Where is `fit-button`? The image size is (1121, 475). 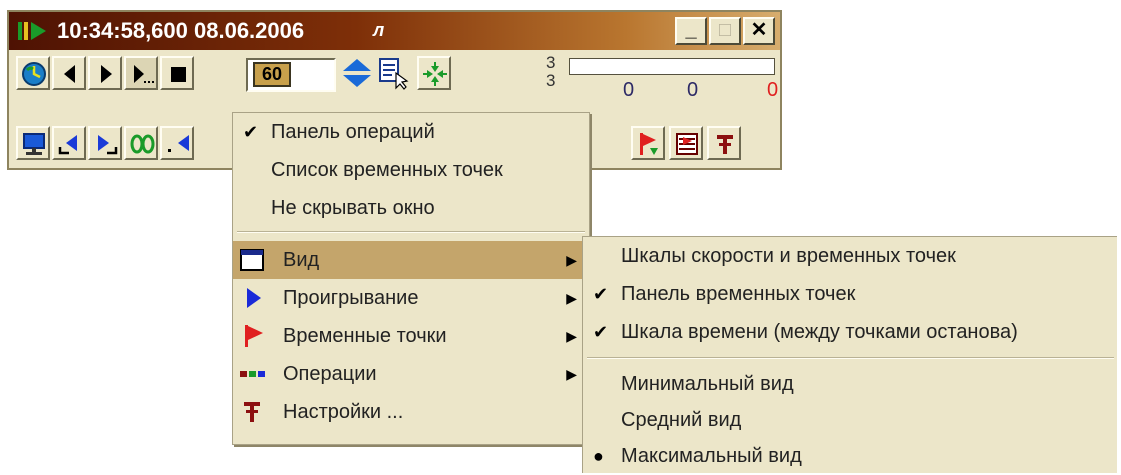 fit-button is located at coordinates (434, 73).